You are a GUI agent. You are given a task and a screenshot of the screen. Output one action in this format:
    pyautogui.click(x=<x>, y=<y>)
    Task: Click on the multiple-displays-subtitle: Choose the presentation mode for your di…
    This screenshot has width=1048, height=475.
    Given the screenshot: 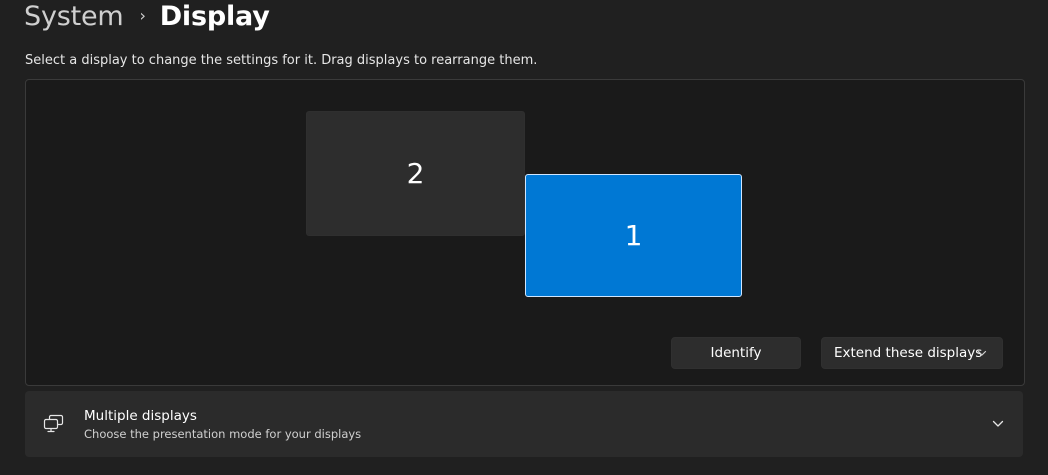 What is the action you would take?
    pyautogui.click(x=223, y=434)
    